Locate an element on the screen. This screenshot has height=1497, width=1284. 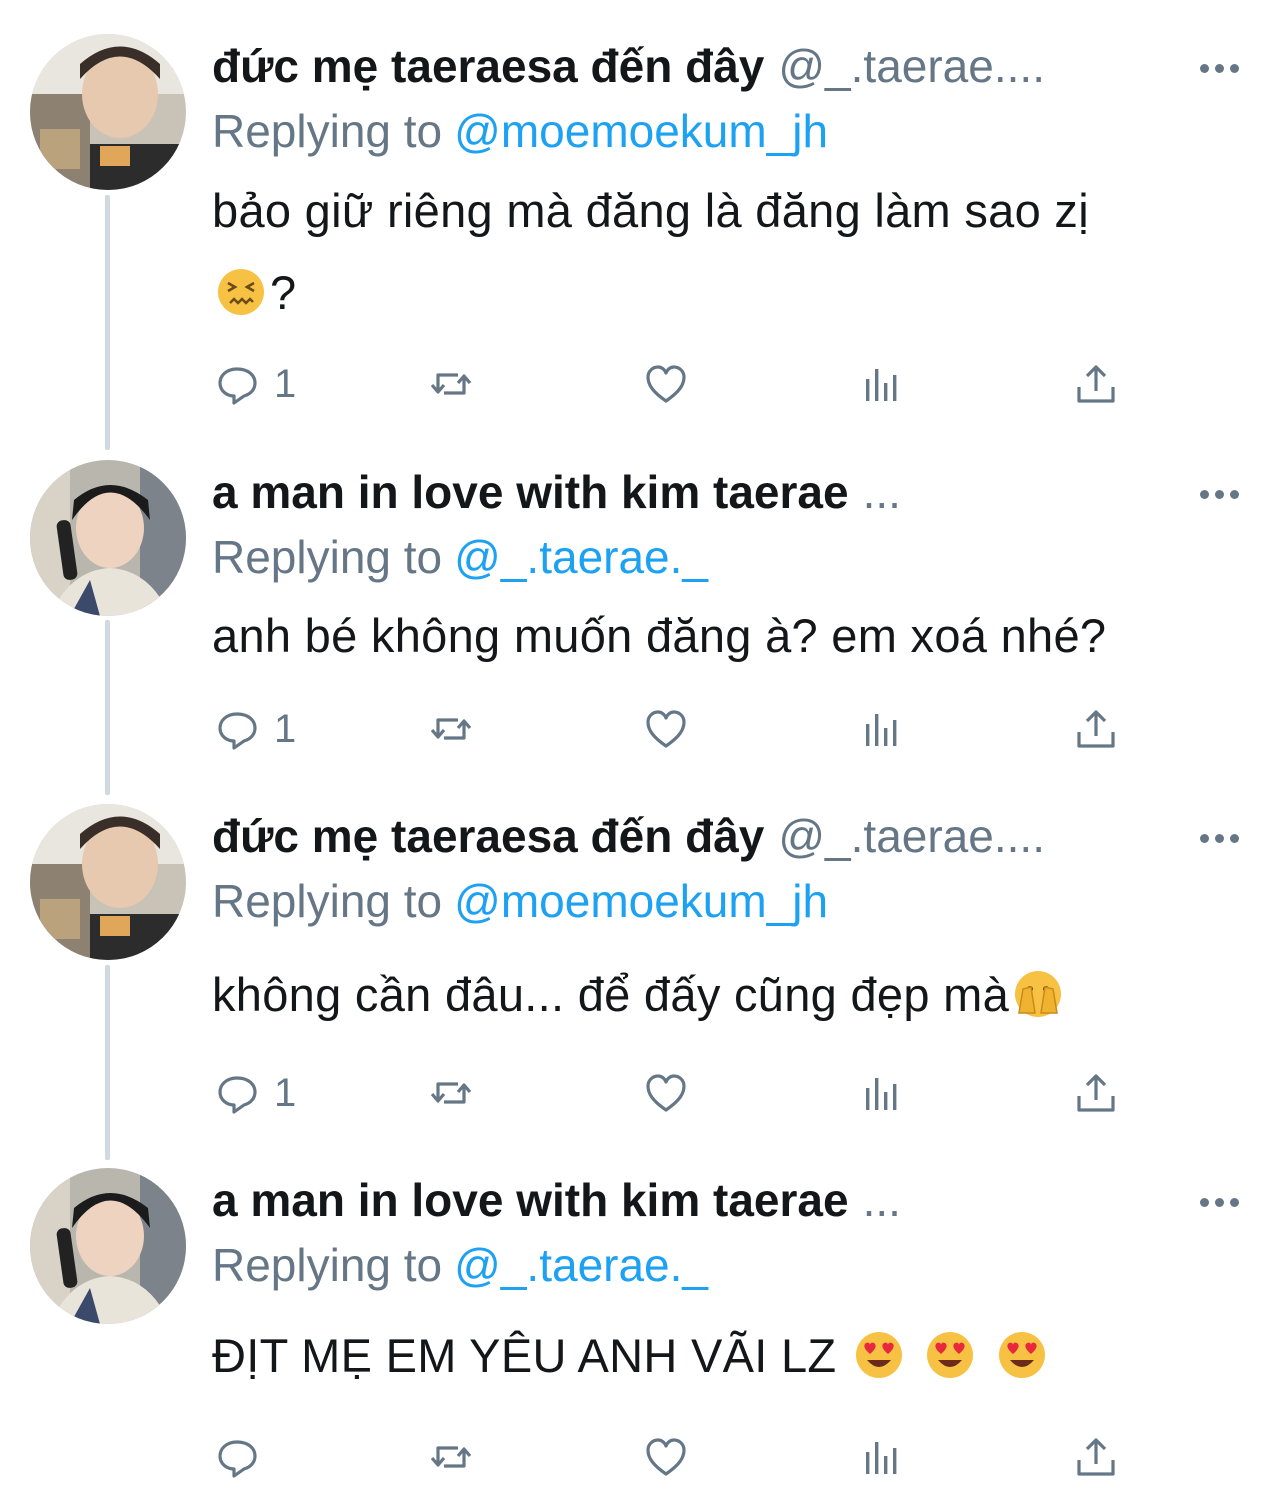
tweet-text-line: anh bé không muốn đăng à? em xoá nhé? is located at coordinates (659, 635).